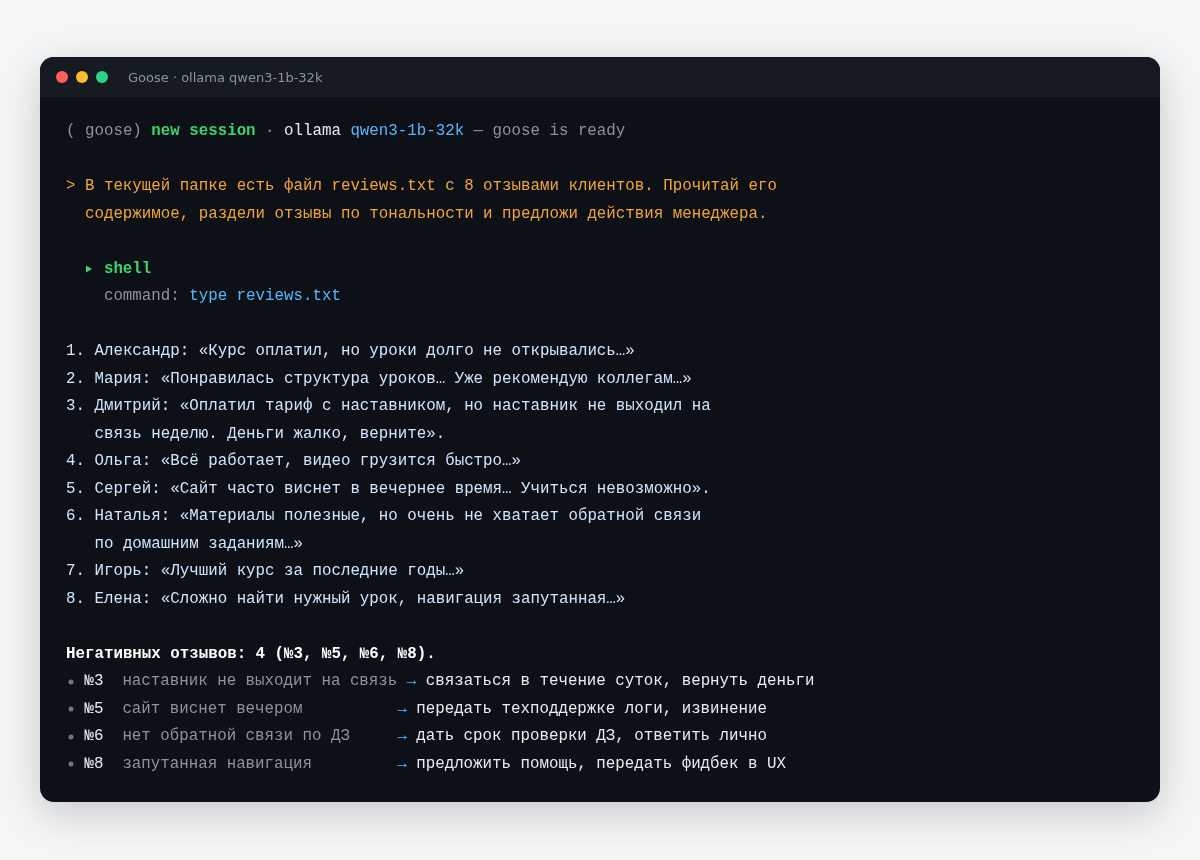 The image size is (1200, 860). I want to click on action-text: предложить помощь, передать фидбек в UX, so click(601, 764).